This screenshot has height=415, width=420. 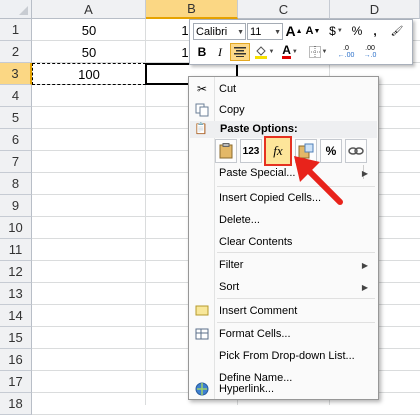 What do you see at coordinates (16, 272) in the screenshot?
I see `row-header-12: 12` at bounding box center [16, 272].